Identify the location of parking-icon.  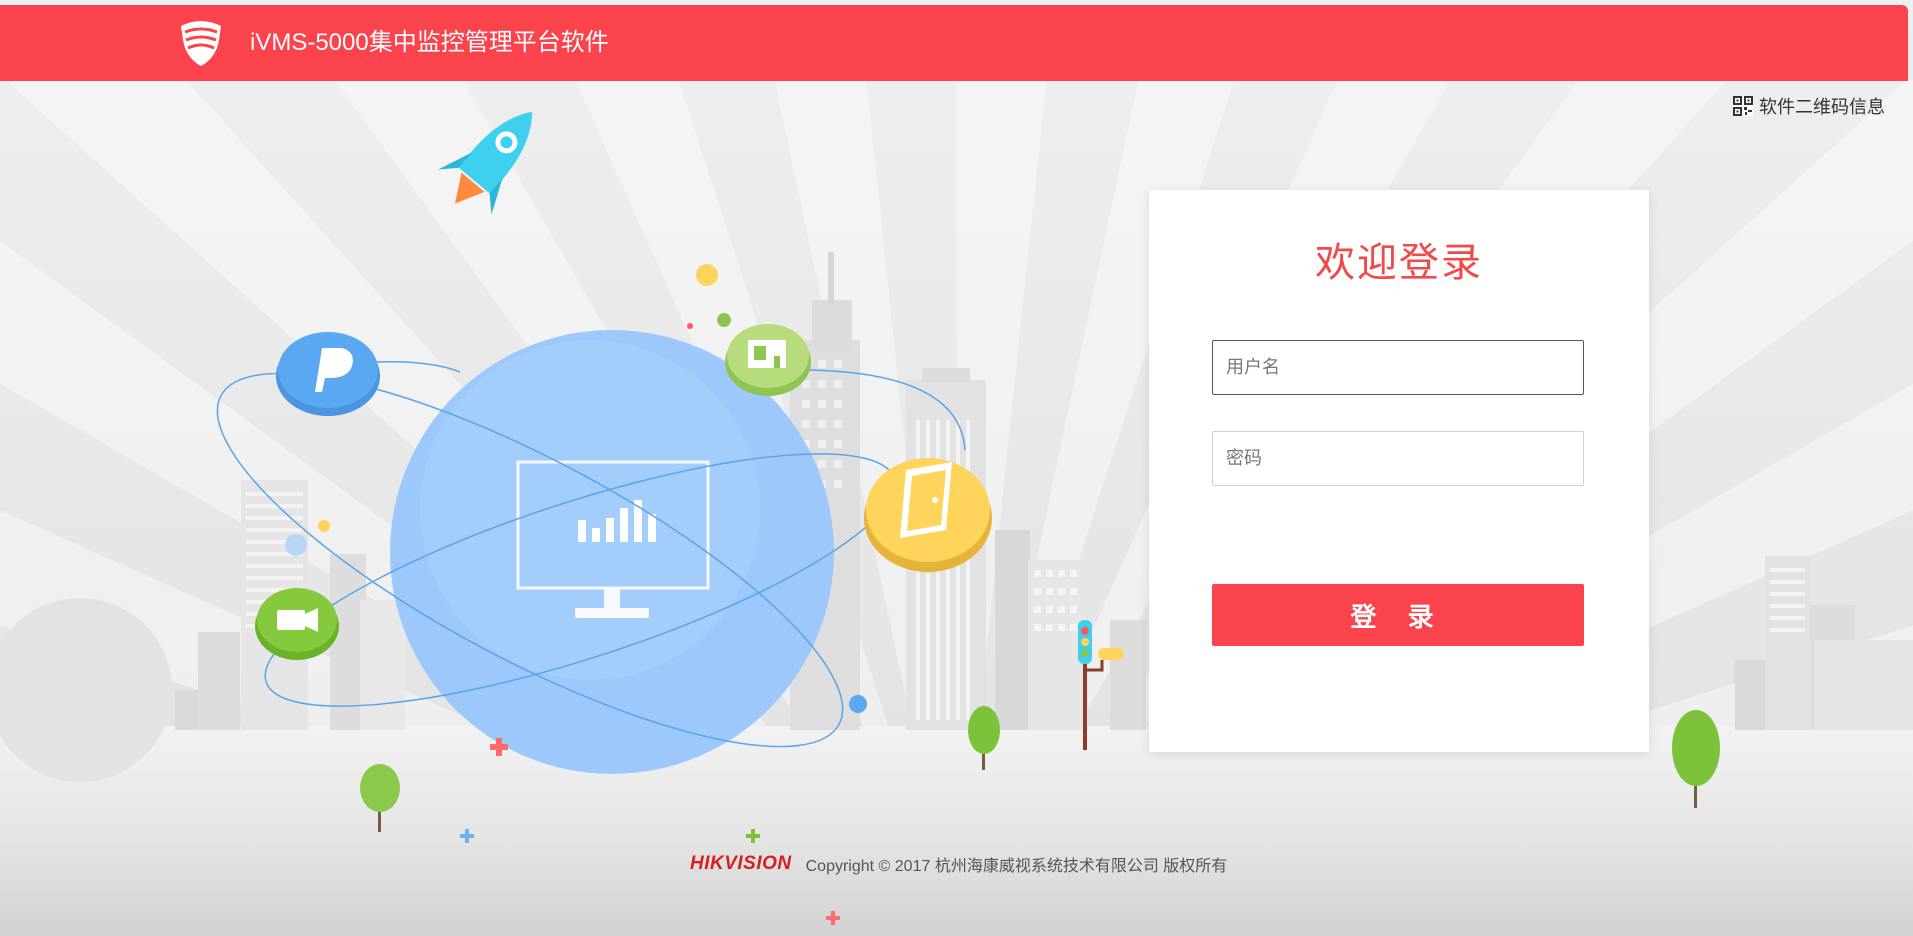
(328, 374).